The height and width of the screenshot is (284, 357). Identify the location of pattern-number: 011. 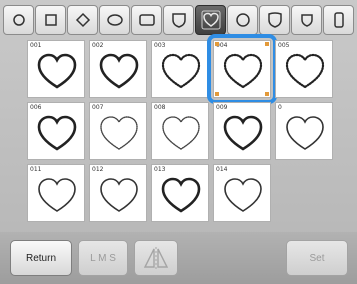
(36, 169).